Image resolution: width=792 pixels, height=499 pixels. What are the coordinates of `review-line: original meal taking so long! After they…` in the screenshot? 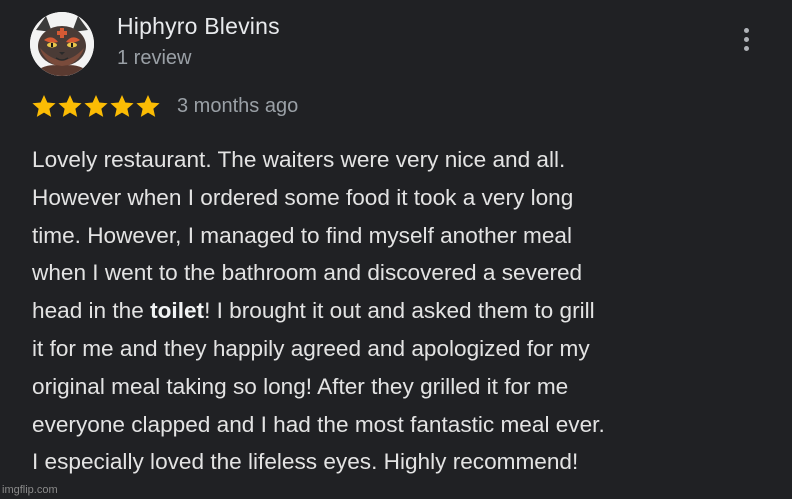 It's located at (300, 386).